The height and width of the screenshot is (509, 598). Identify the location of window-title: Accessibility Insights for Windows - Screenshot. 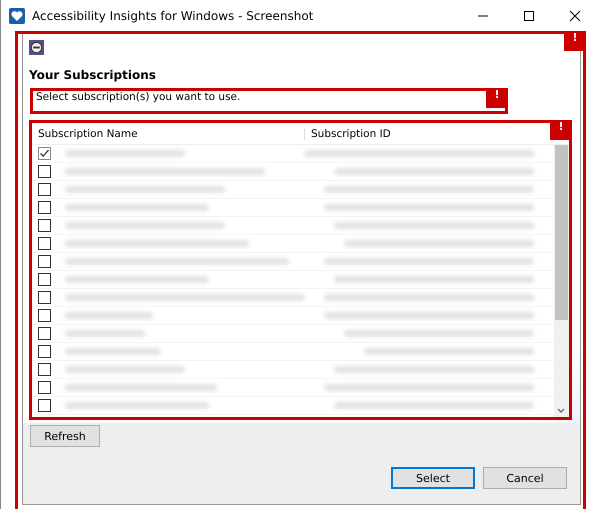
(173, 15).